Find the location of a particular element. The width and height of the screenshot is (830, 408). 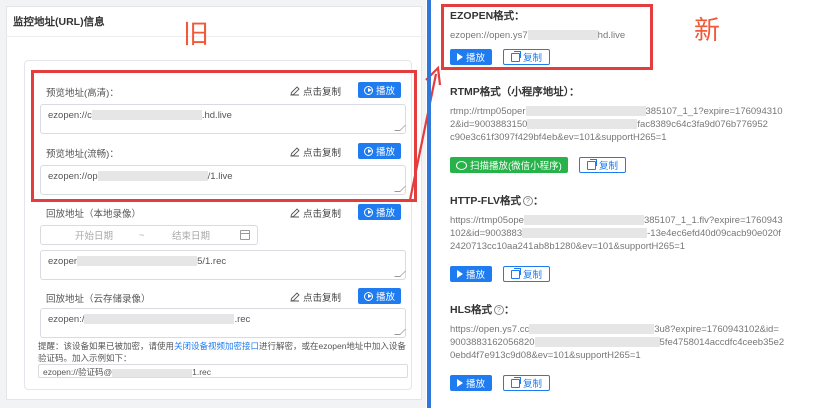

flv-copy-button: 复制 is located at coordinates (527, 274).